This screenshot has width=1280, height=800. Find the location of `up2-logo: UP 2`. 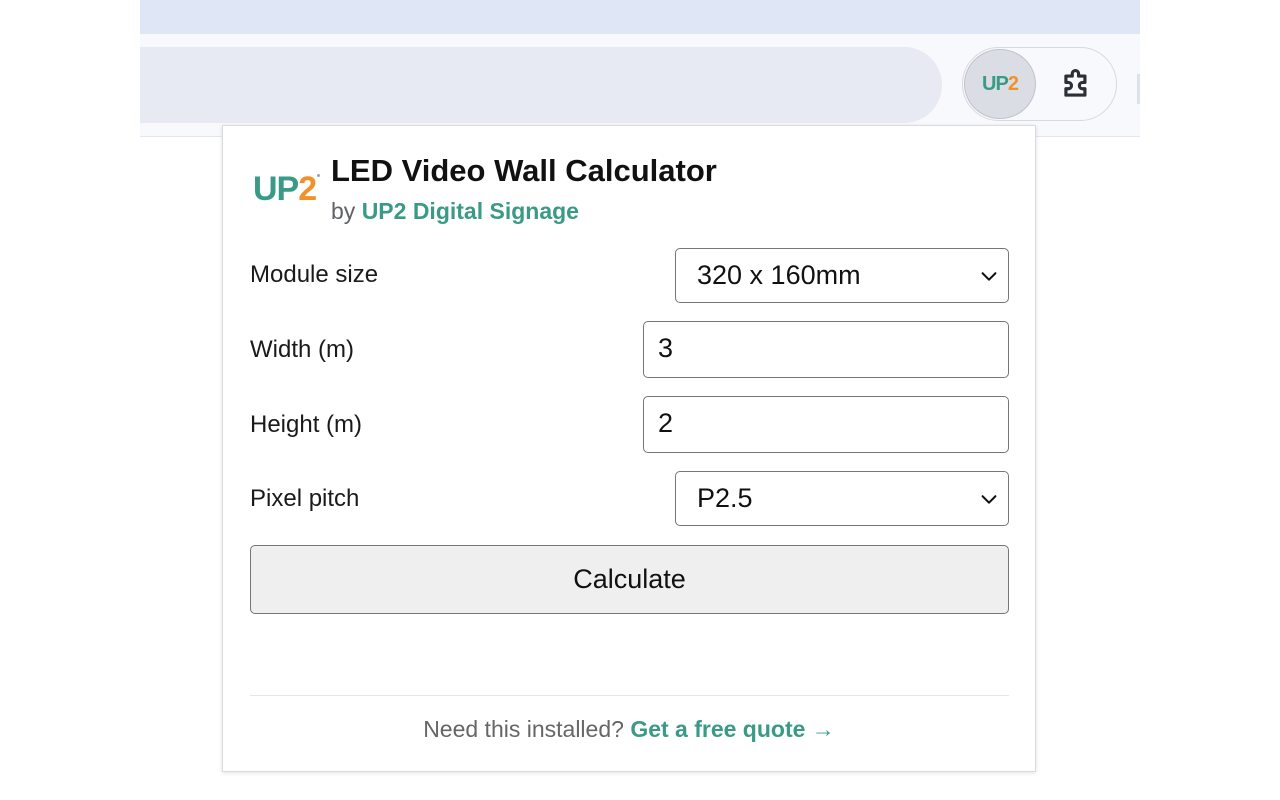

up2-logo: UP 2 is located at coordinates (287, 189).